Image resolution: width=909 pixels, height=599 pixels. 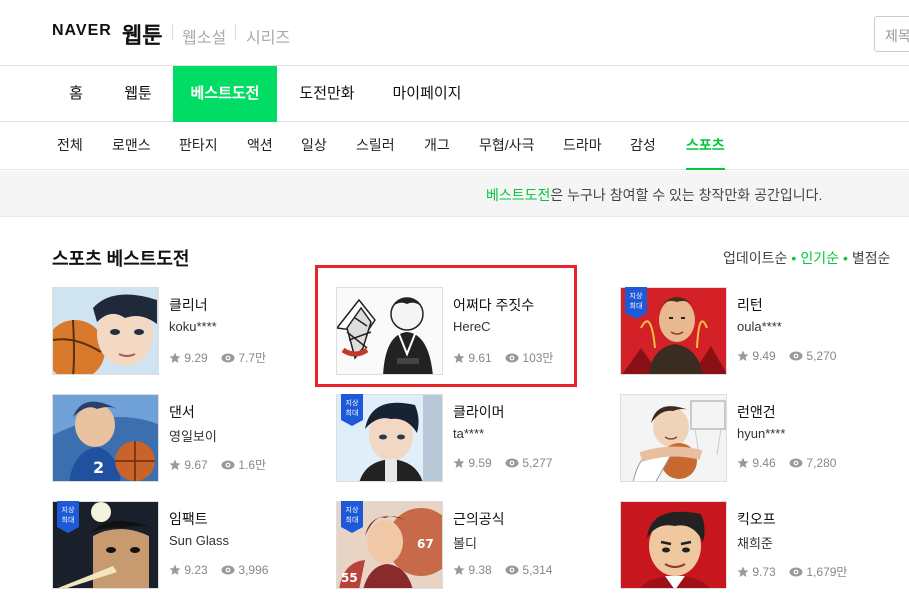 I want to click on genre-thriller: 스릴러, so click(x=375, y=146).